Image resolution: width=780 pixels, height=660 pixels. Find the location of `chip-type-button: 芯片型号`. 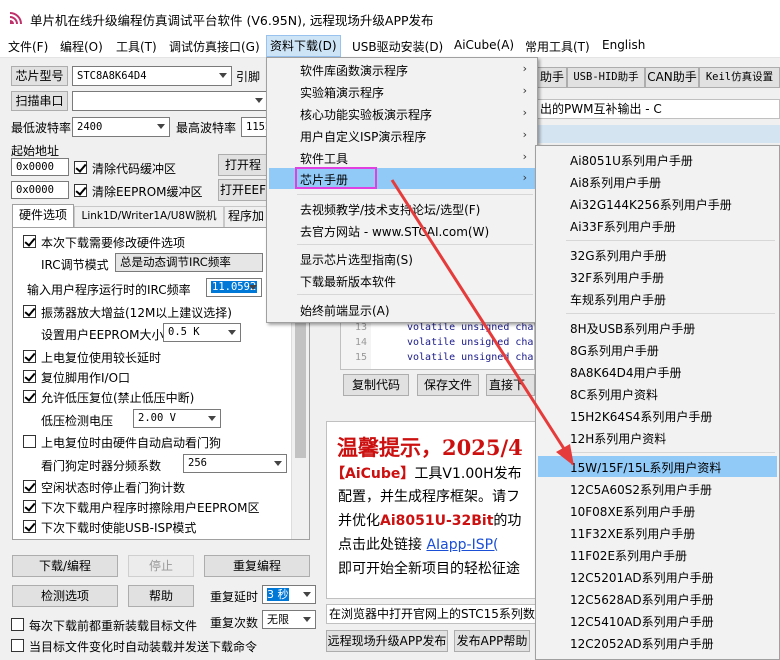

chip-type-button: 芯片型号 is located at coordinates (39, 76).